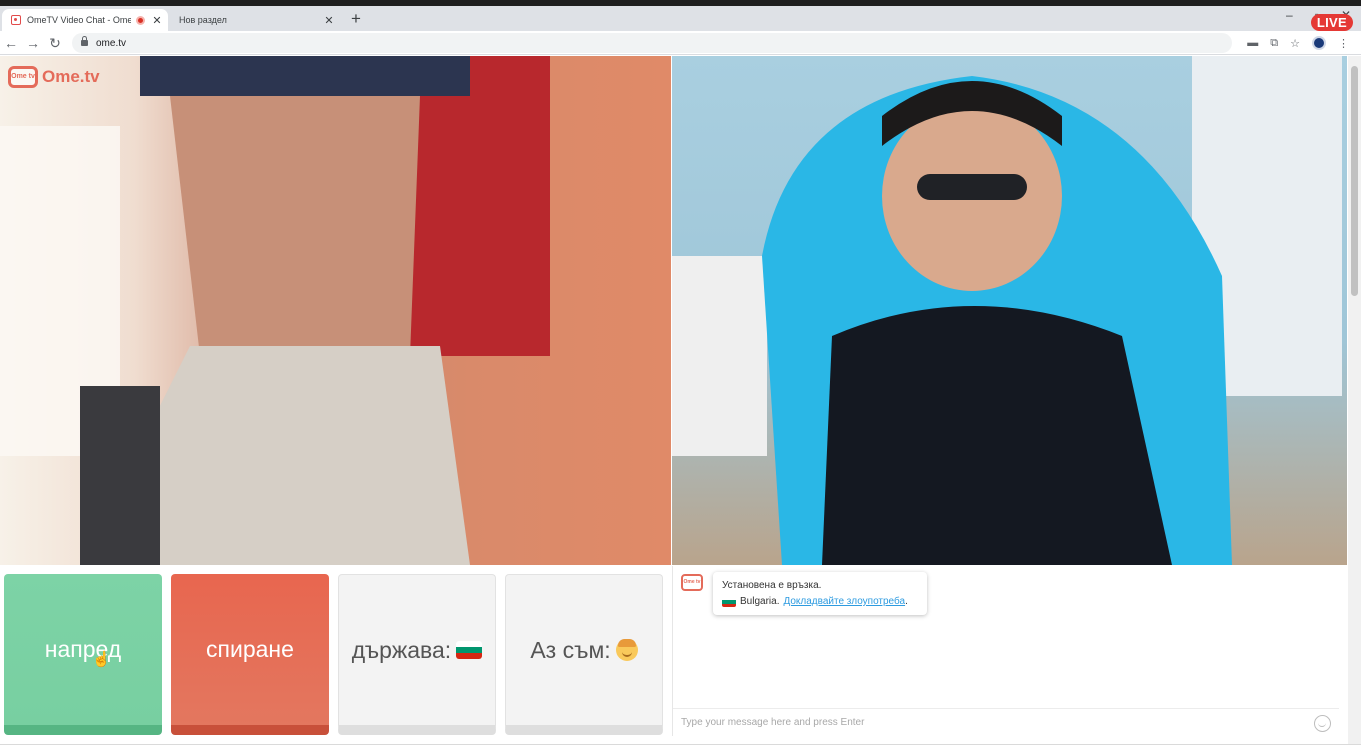 The image size is (1361, 745). What do you see at coordinates (356, 19) in the screenshot?
I see `plus-icon: +` at bounding box center [356, 19].